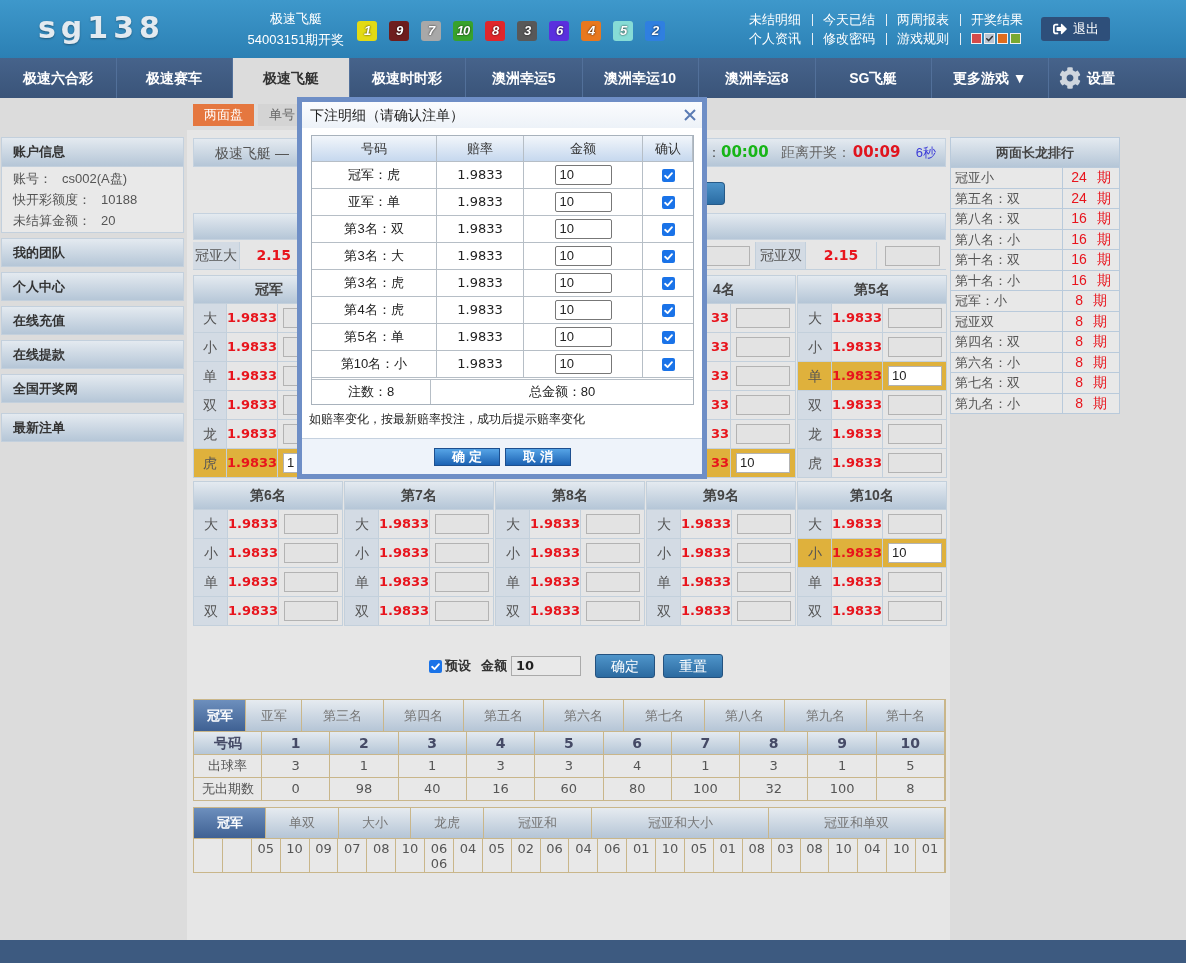 This screenshot has height=963, width=1186. Describe the element at coordinates (849, 38) in the screenshot. I see `header-link: 修改密码` at that location.